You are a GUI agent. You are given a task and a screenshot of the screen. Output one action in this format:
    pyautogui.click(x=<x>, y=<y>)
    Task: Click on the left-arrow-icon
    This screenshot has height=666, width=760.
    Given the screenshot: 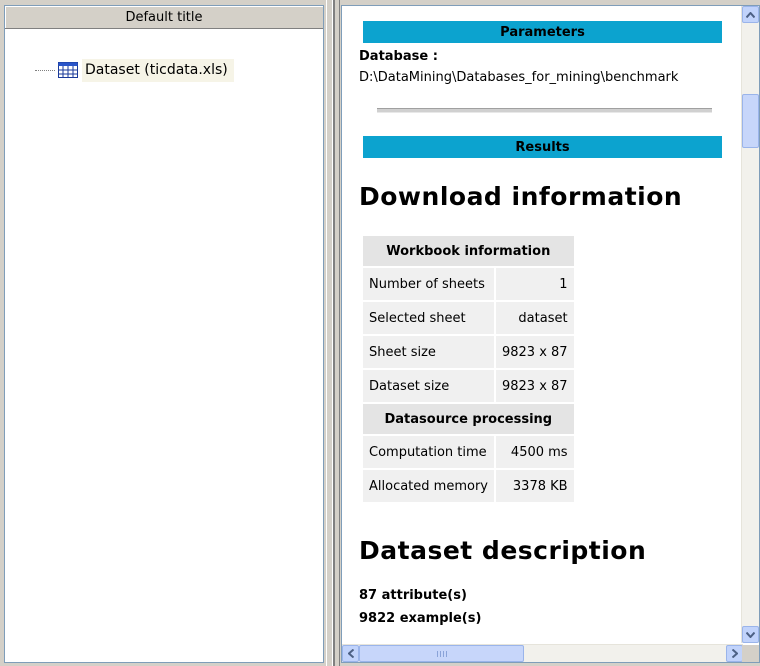 What is the action you would take?
    pyautogui.click(x=350, y=653)
    